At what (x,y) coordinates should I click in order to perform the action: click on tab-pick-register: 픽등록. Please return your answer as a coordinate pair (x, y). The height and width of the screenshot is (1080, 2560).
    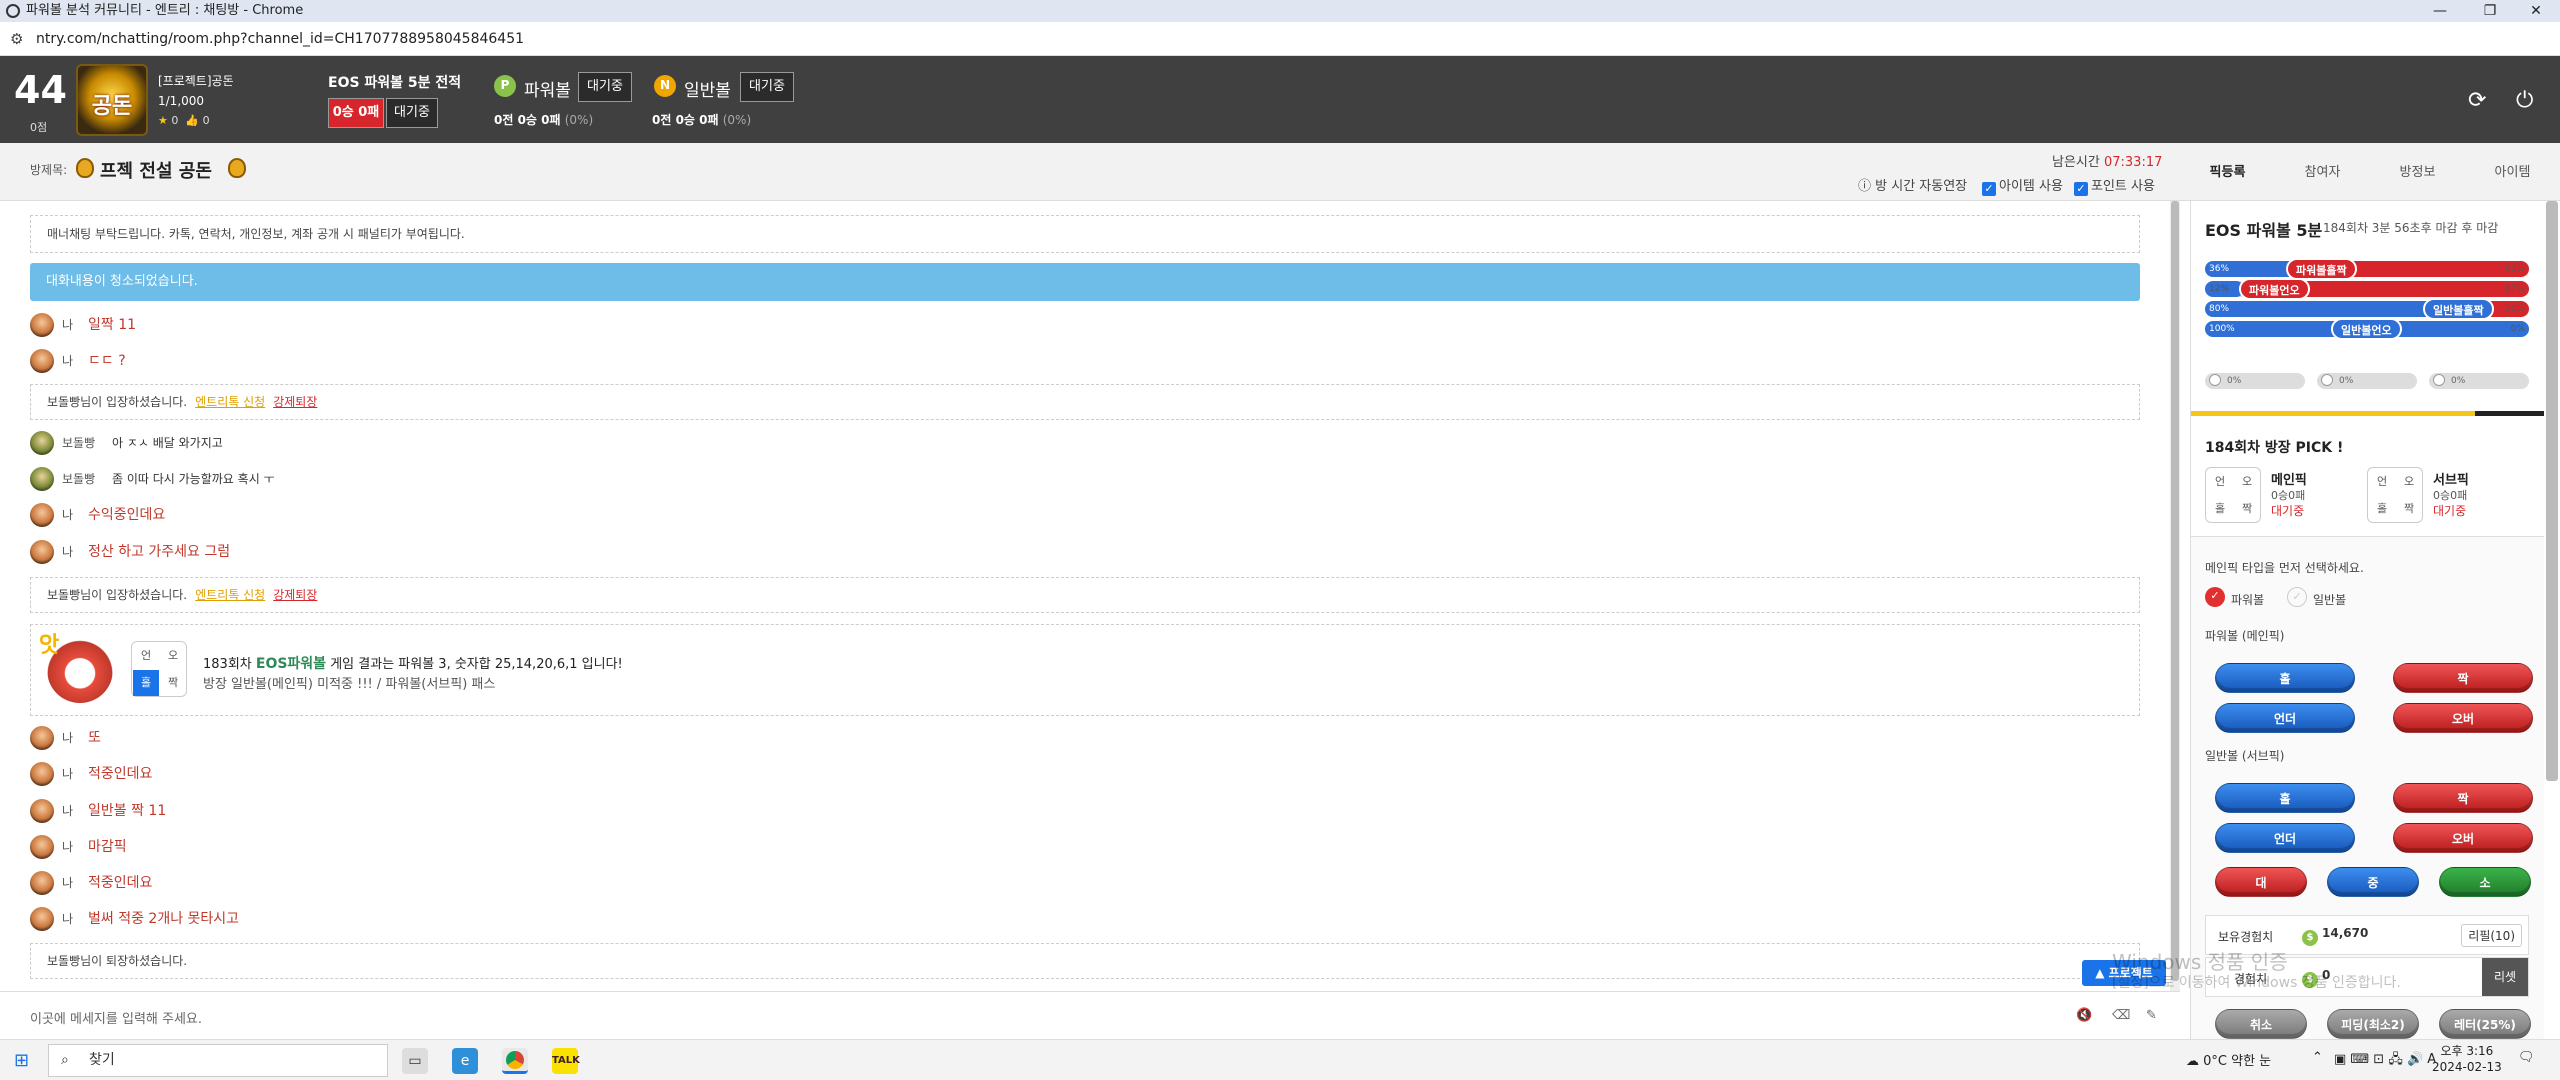
    Looking at the image, I should click on (2227, 170).